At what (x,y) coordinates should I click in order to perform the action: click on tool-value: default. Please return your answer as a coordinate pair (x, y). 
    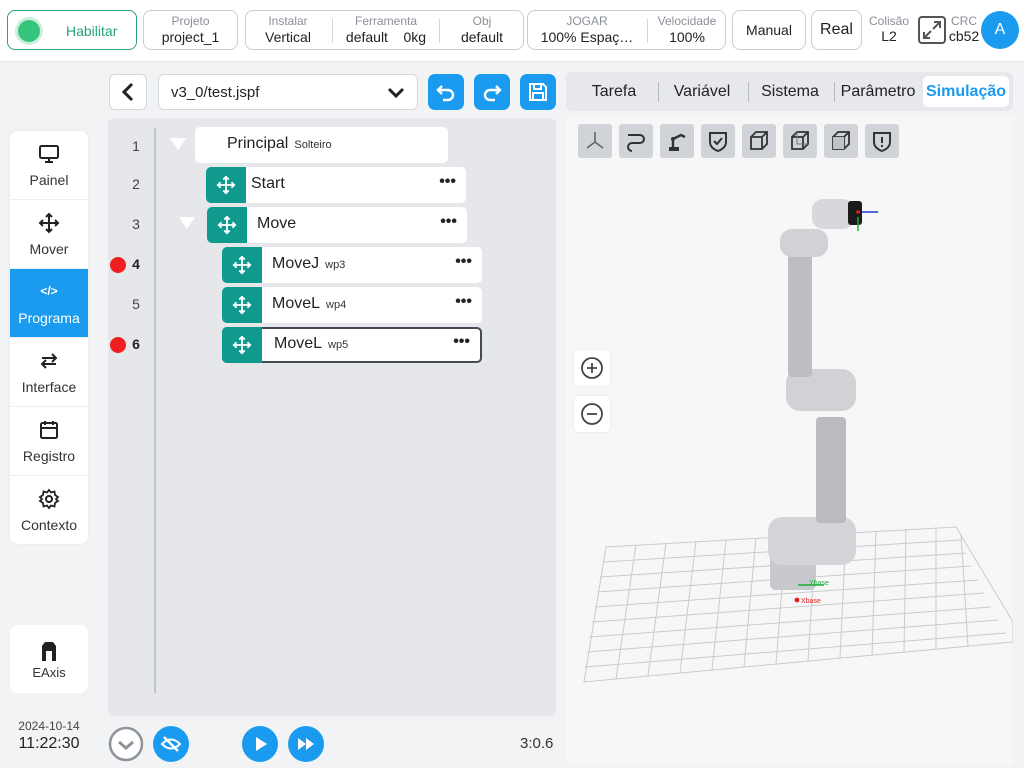
    Looking at the image, I should click on (366, 37).